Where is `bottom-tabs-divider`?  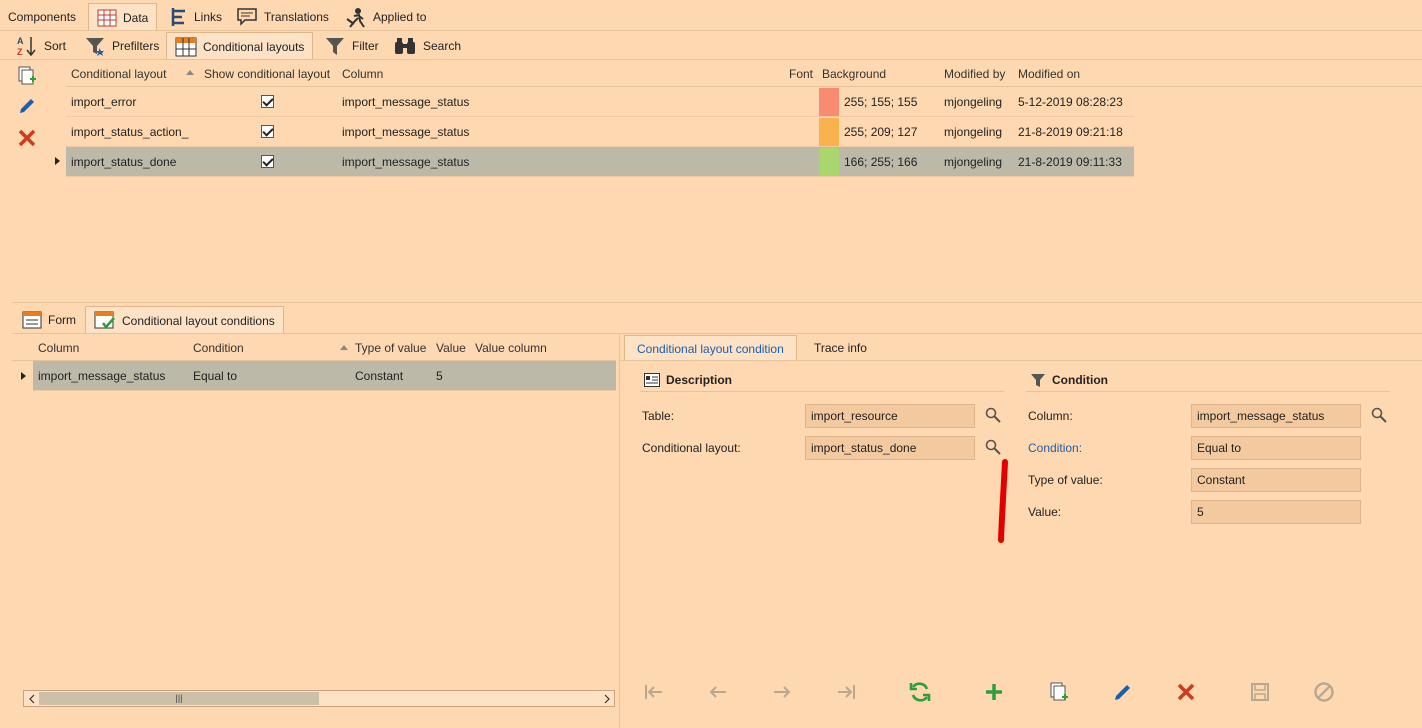
bottom-tabs-divider is located at coordinates (717, 333).